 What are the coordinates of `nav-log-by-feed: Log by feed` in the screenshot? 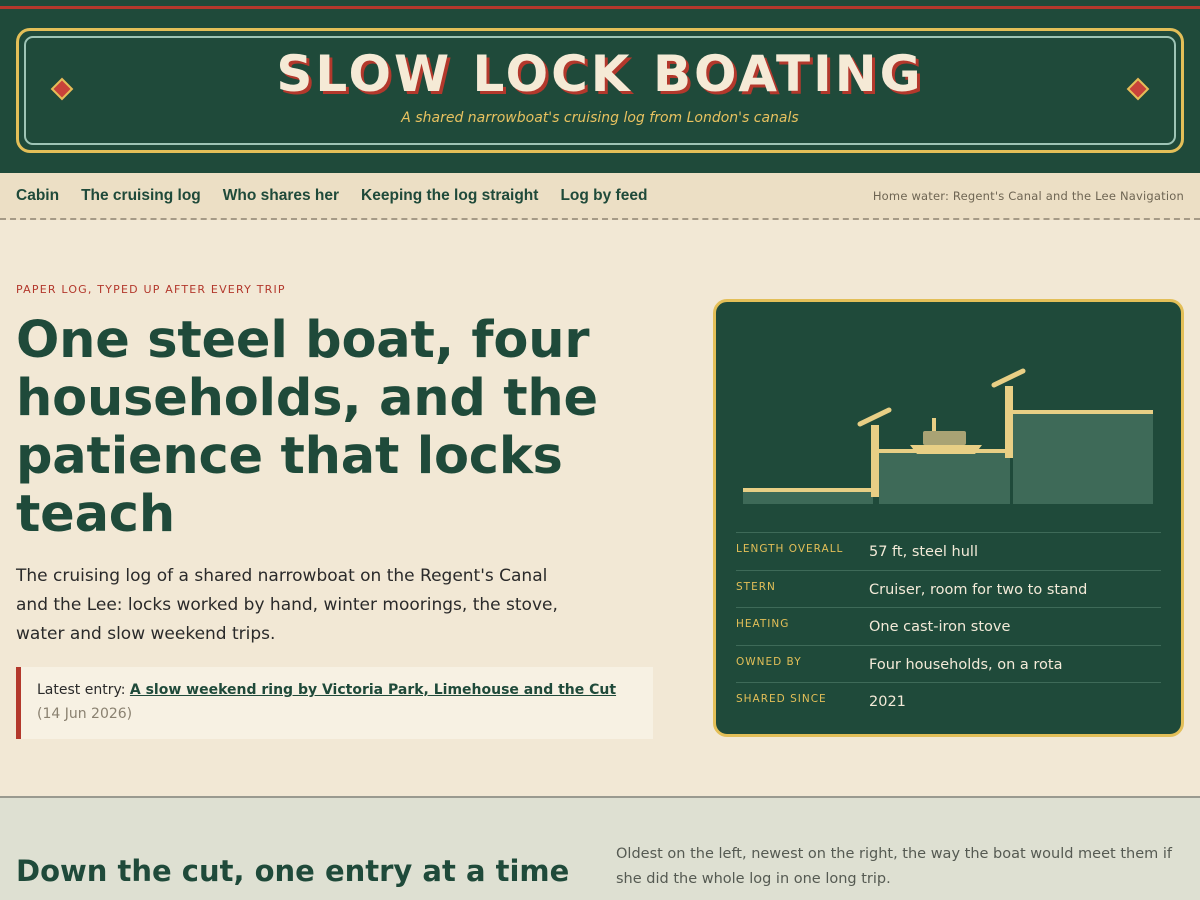 It's located at (603, 196).